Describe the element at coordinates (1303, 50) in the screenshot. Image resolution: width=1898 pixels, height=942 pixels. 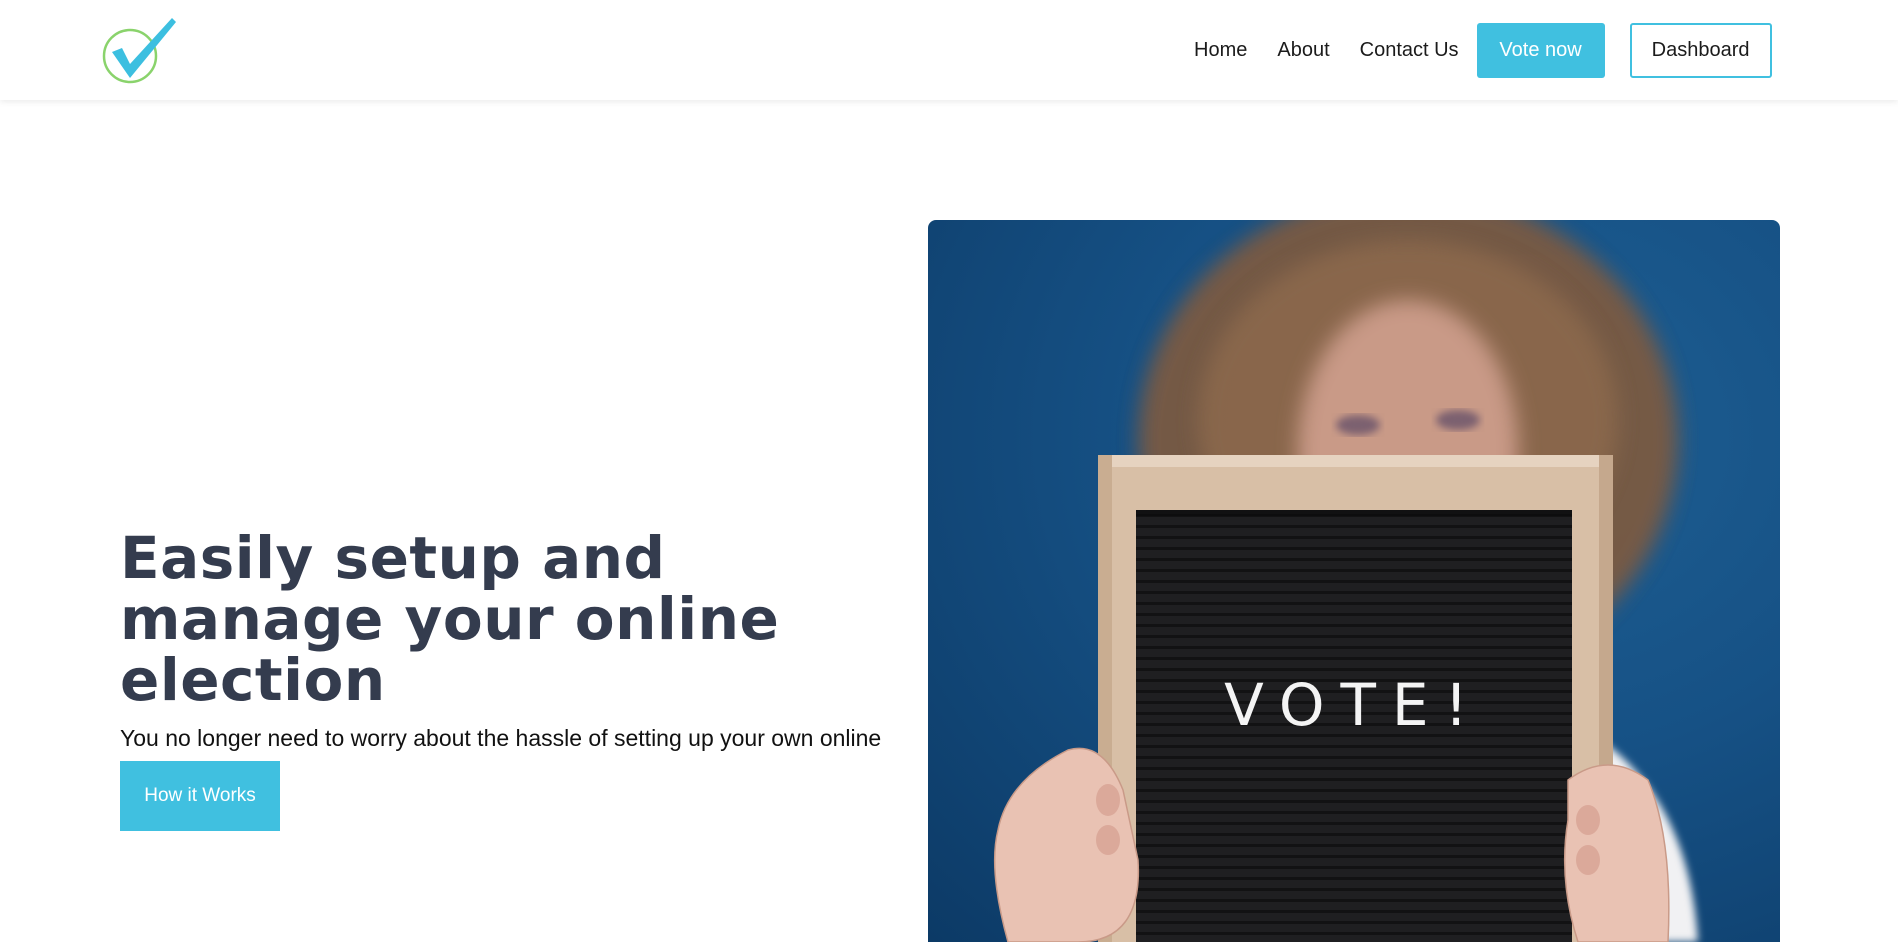
I see `nav-about-link: About` at that location.